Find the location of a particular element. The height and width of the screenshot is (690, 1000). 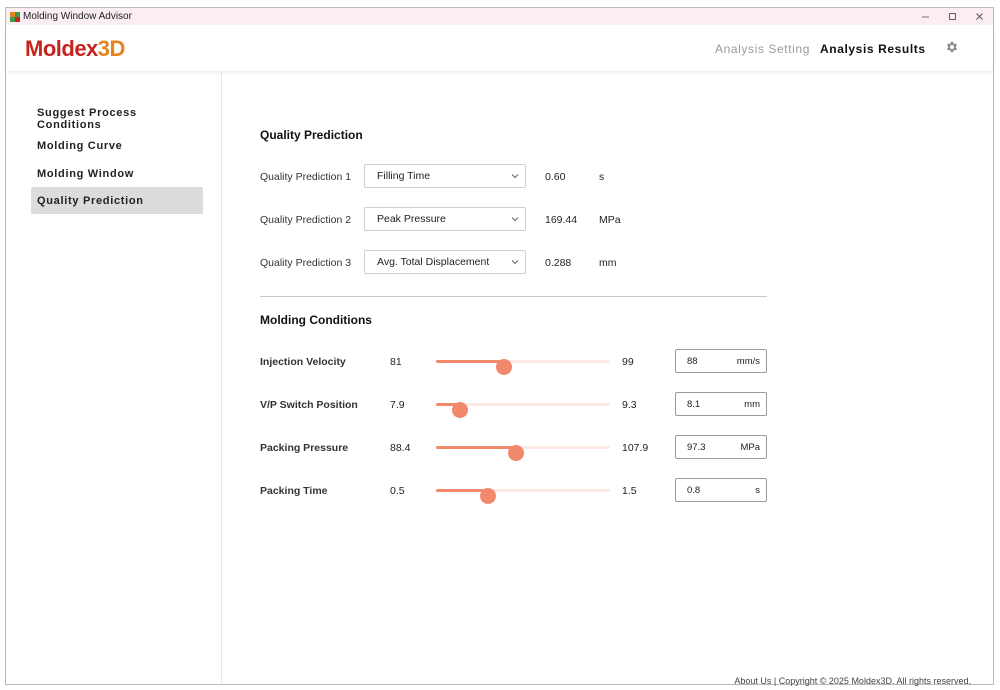

app-icon is located at coordinates (15, 16).